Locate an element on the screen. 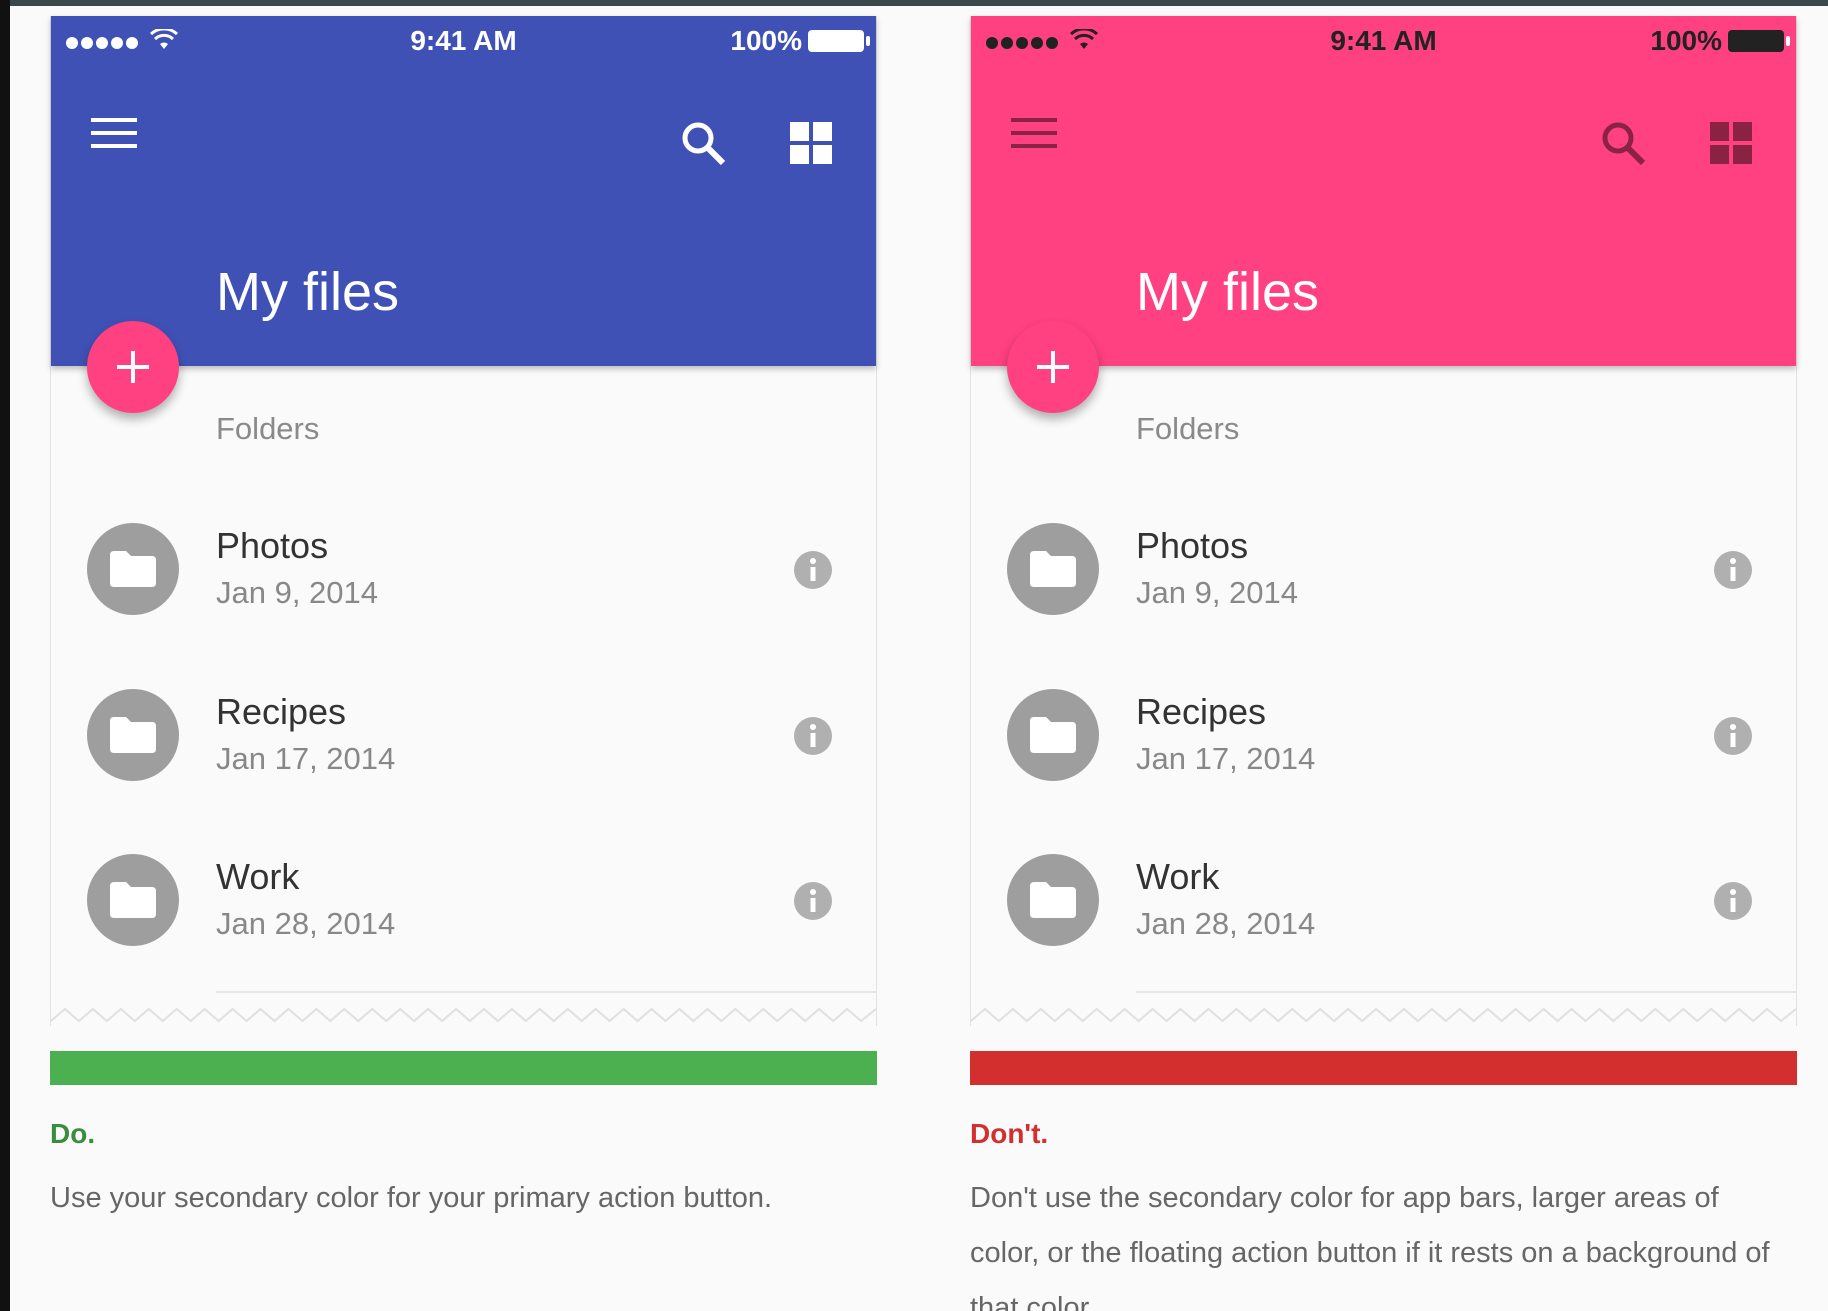 The image size is (1828, 1311). dont-indicator-bar is located at coordinates (1383, 1068).